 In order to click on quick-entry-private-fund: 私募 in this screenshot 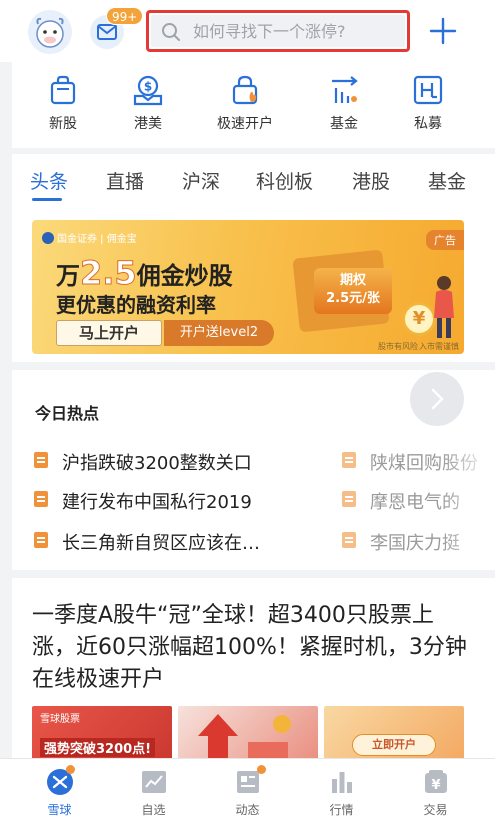, I will do `click(428, 97)`.